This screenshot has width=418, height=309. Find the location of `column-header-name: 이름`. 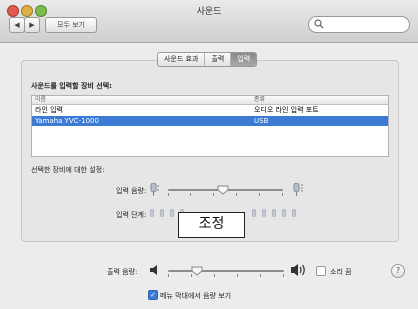

column-header-name: 이름 is located at coordinates (40, 100).